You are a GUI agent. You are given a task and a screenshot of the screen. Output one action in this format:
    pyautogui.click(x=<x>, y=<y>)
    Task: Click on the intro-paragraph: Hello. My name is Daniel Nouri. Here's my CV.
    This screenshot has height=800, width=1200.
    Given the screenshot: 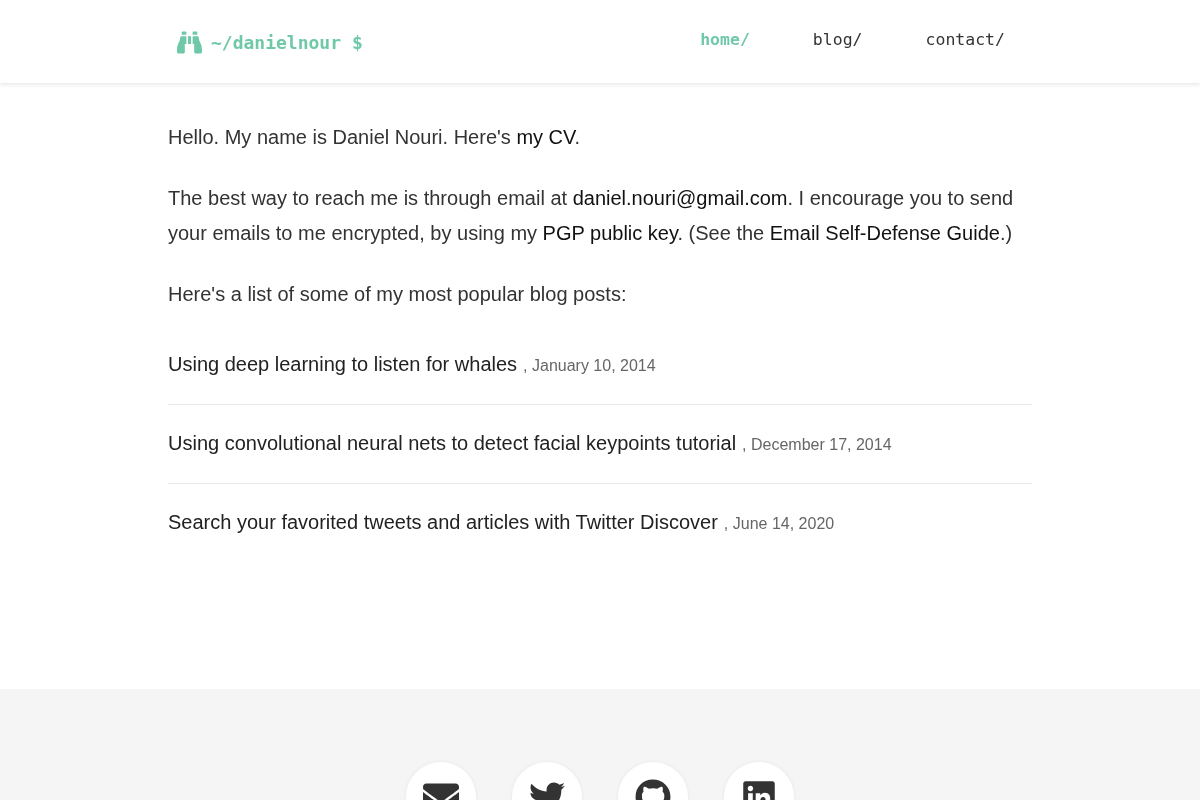 What is the action you would take?
    pyautogui.click(x=375, y=137)
    